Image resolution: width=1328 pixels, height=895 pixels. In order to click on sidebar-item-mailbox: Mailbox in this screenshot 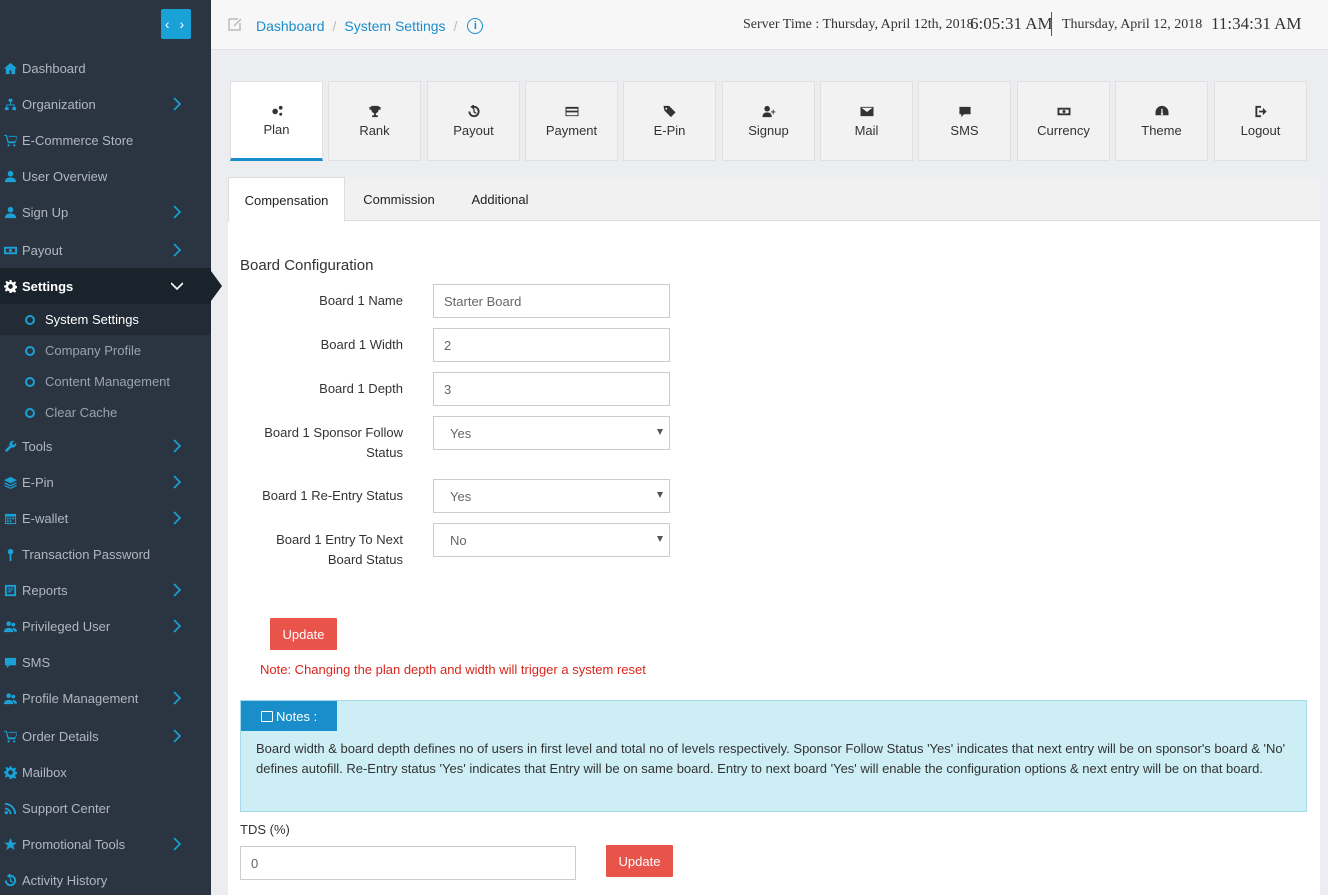, I will do `click(105, 772)`.